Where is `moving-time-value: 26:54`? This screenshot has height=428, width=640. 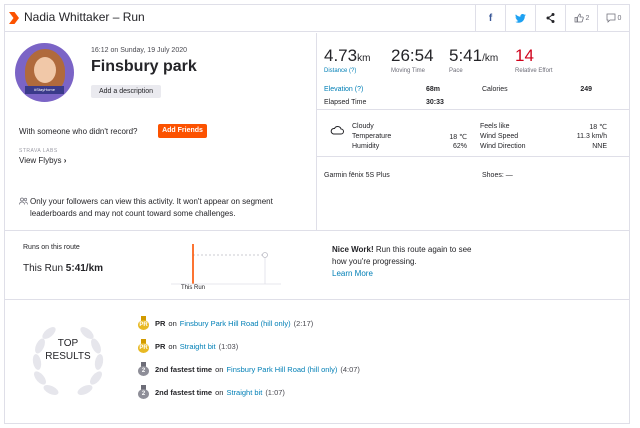 moving-time-value: 26:54 is located at coordinates (412, 55).